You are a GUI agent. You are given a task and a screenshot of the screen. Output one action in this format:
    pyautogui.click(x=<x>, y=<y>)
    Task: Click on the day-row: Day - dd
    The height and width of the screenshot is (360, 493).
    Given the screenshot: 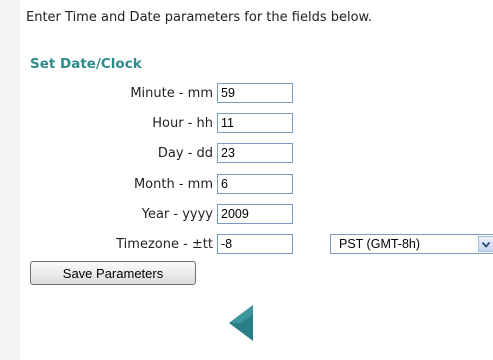 What is the action you would take?
    pyautogui.click(x=246, y=154)
    